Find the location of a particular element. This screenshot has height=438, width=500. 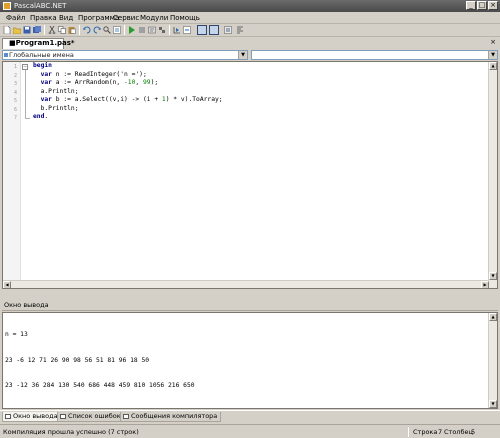

undo-icon is located at coordinates (87, 30).